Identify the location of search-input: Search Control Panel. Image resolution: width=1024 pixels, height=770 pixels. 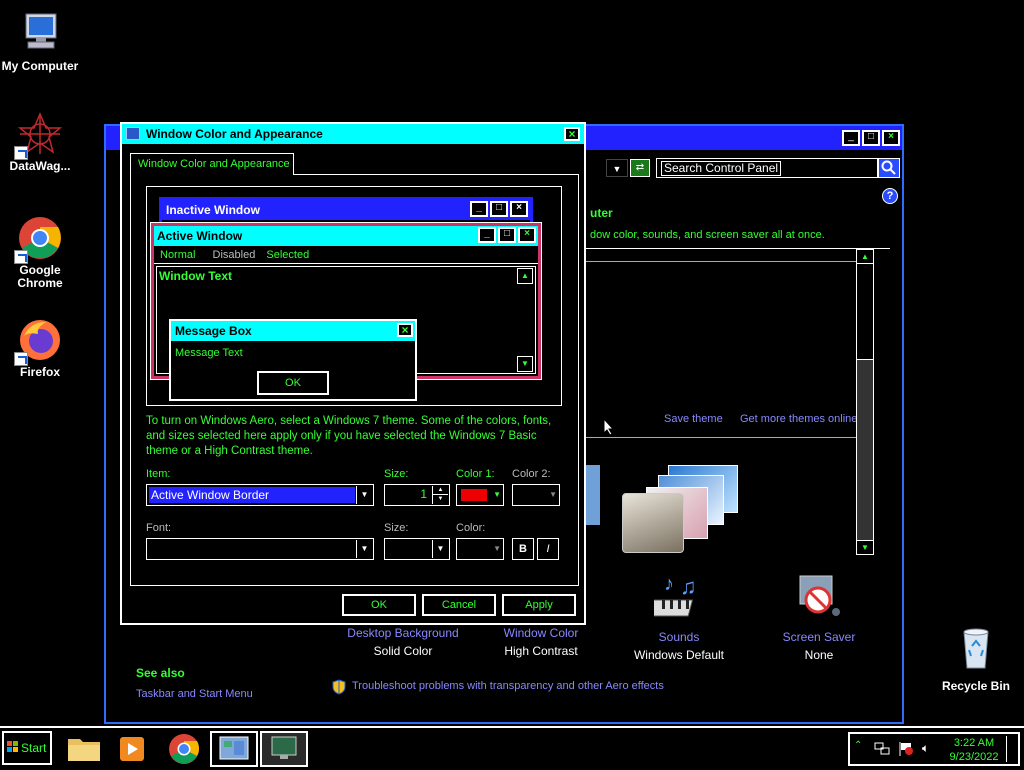
(721, 168).